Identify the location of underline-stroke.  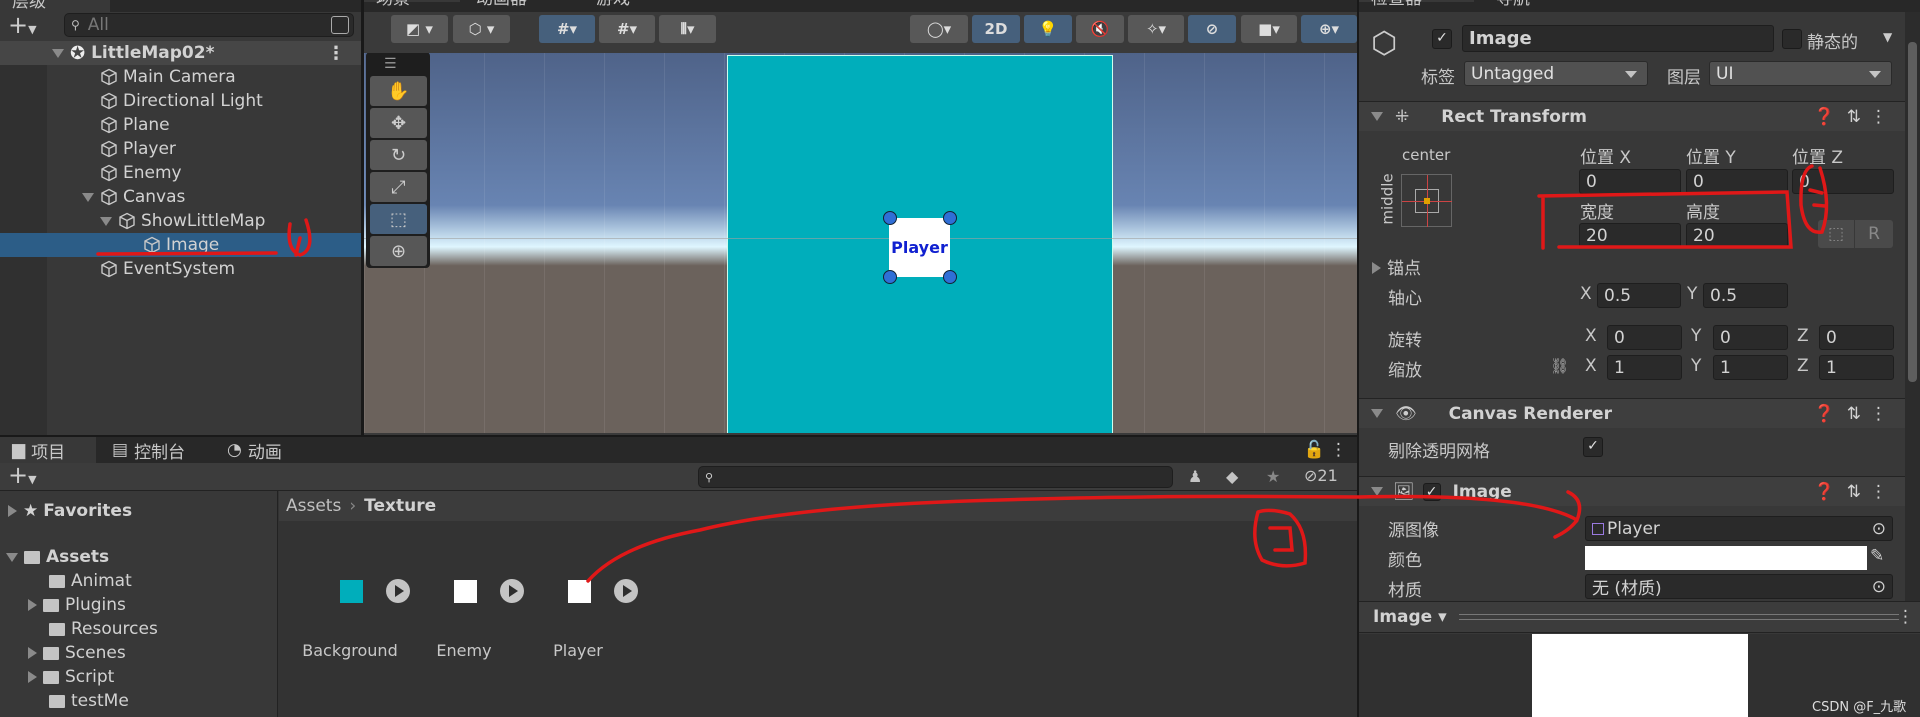
(187, 253).